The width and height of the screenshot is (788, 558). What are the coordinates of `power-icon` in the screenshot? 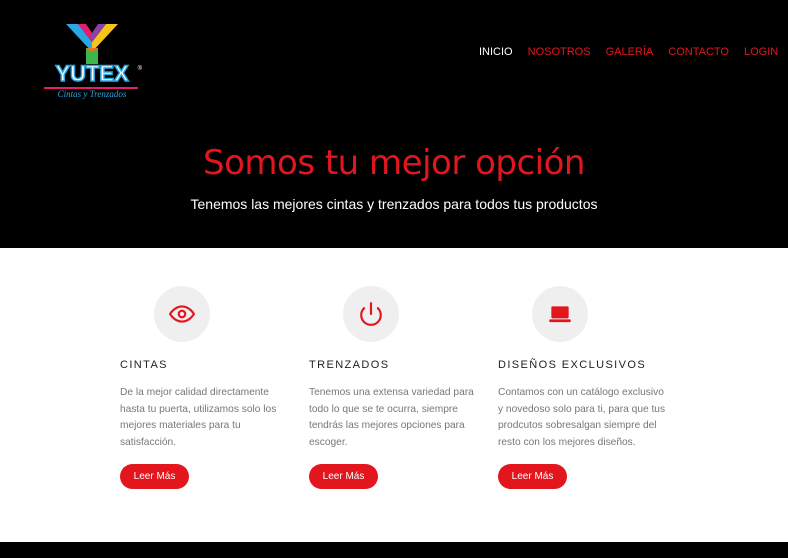 It's located at (371, 314).